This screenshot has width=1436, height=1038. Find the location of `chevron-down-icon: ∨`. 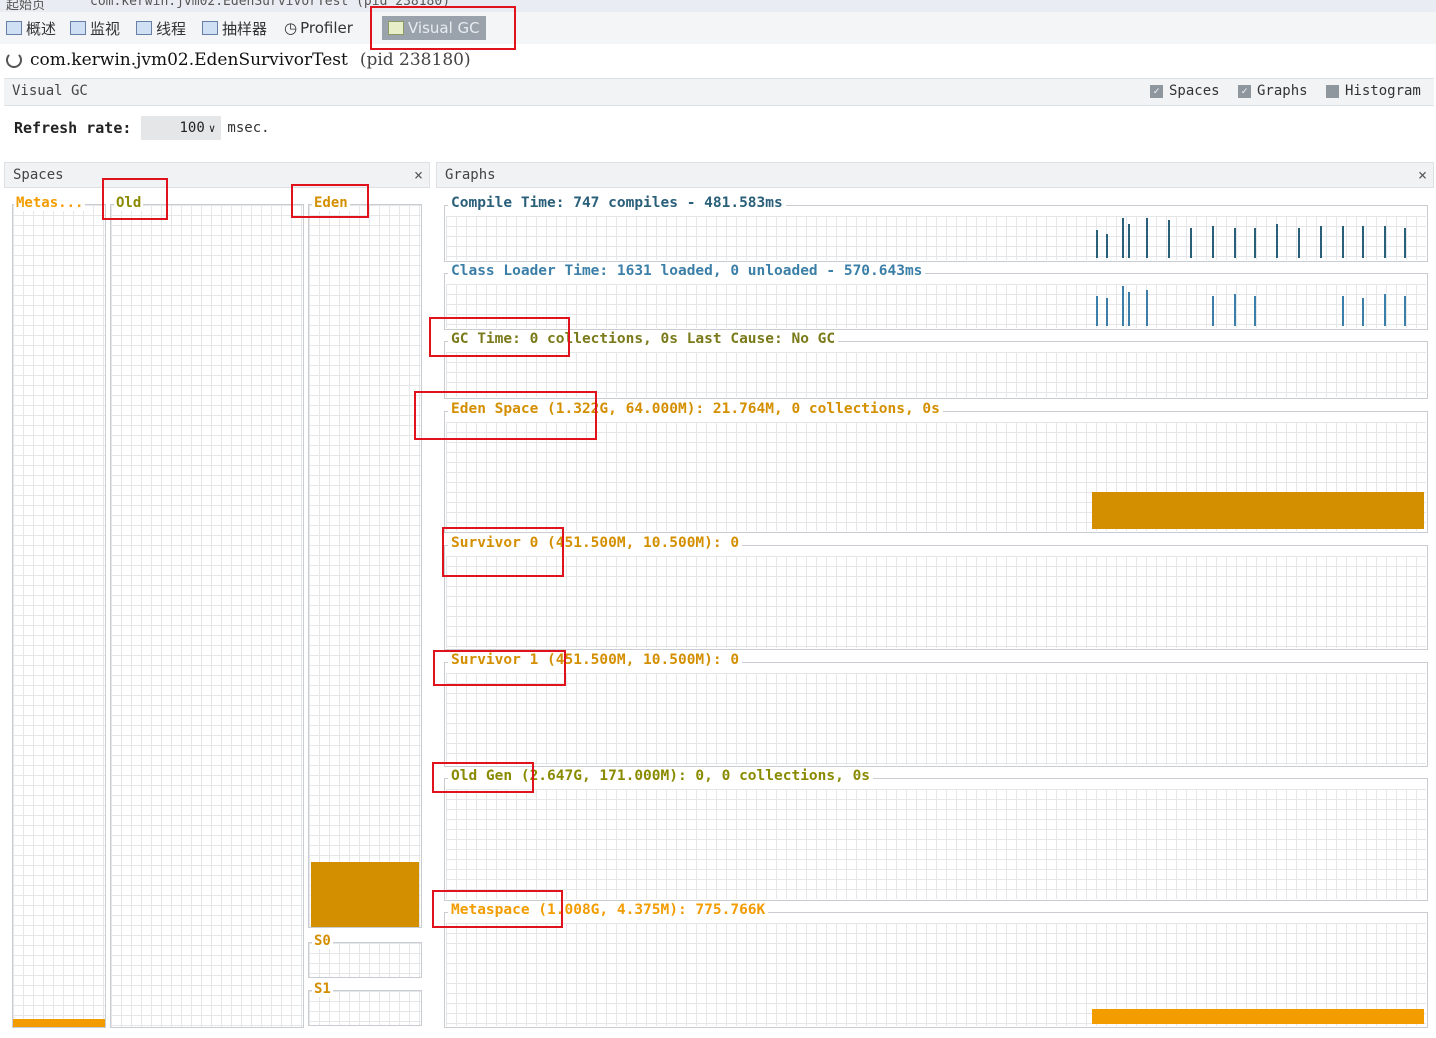

chevron-down-icon: ∨ is located at coordinates (212, 128).